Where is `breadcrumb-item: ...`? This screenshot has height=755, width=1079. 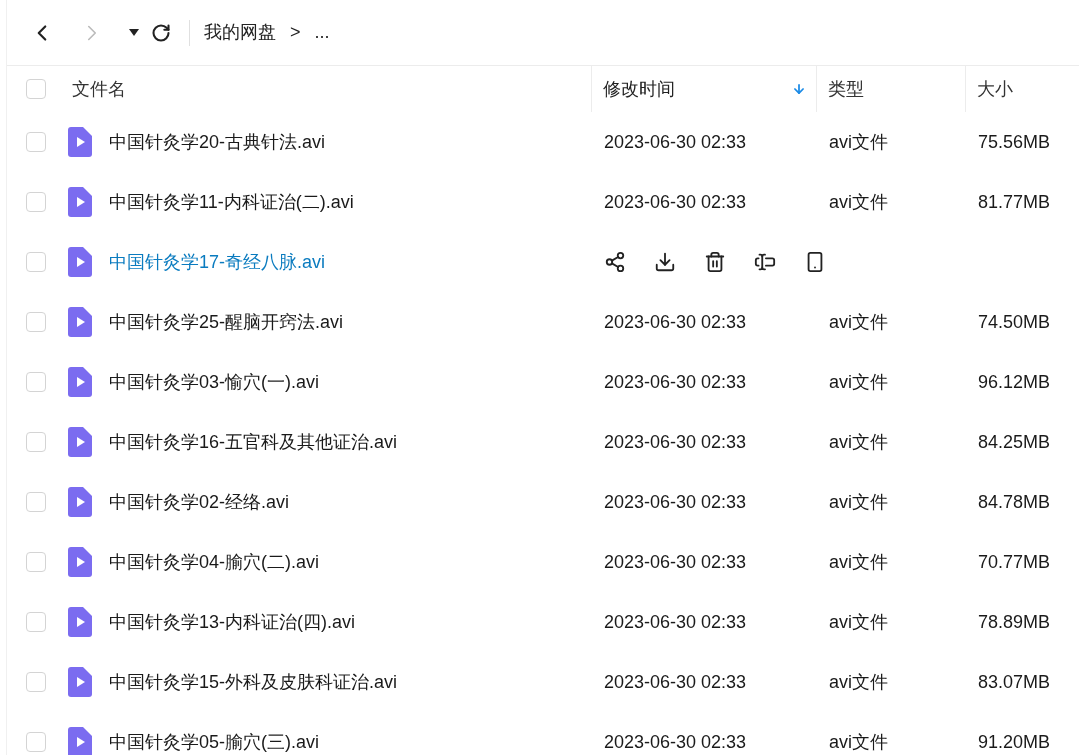
breadcrumb-item: ... is located at coordinates (322, 32).